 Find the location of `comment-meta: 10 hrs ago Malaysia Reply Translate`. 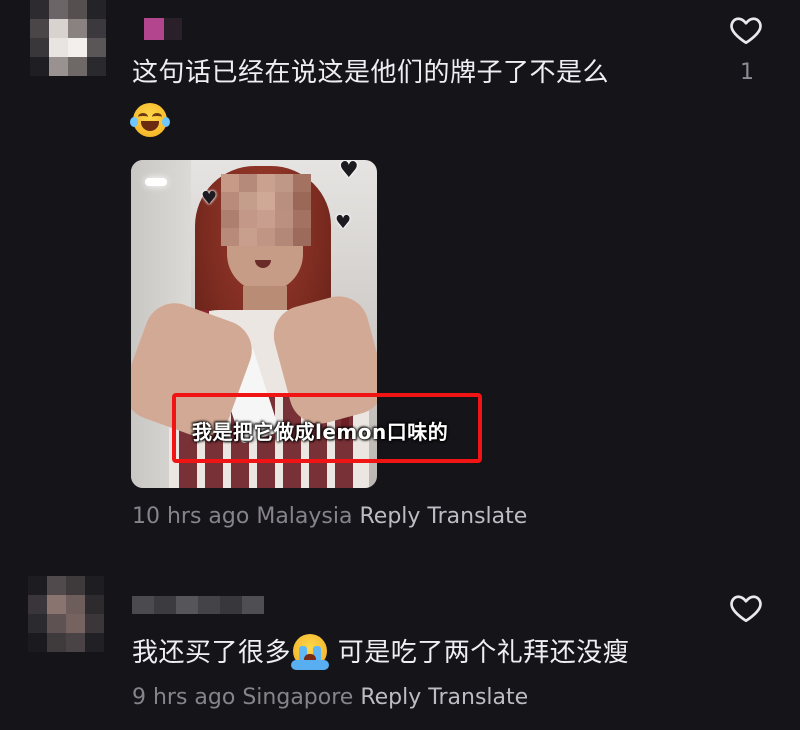

comment-meta: 10 hrs ago Malaysia Reply Translate is located at coordinates (329, 517).